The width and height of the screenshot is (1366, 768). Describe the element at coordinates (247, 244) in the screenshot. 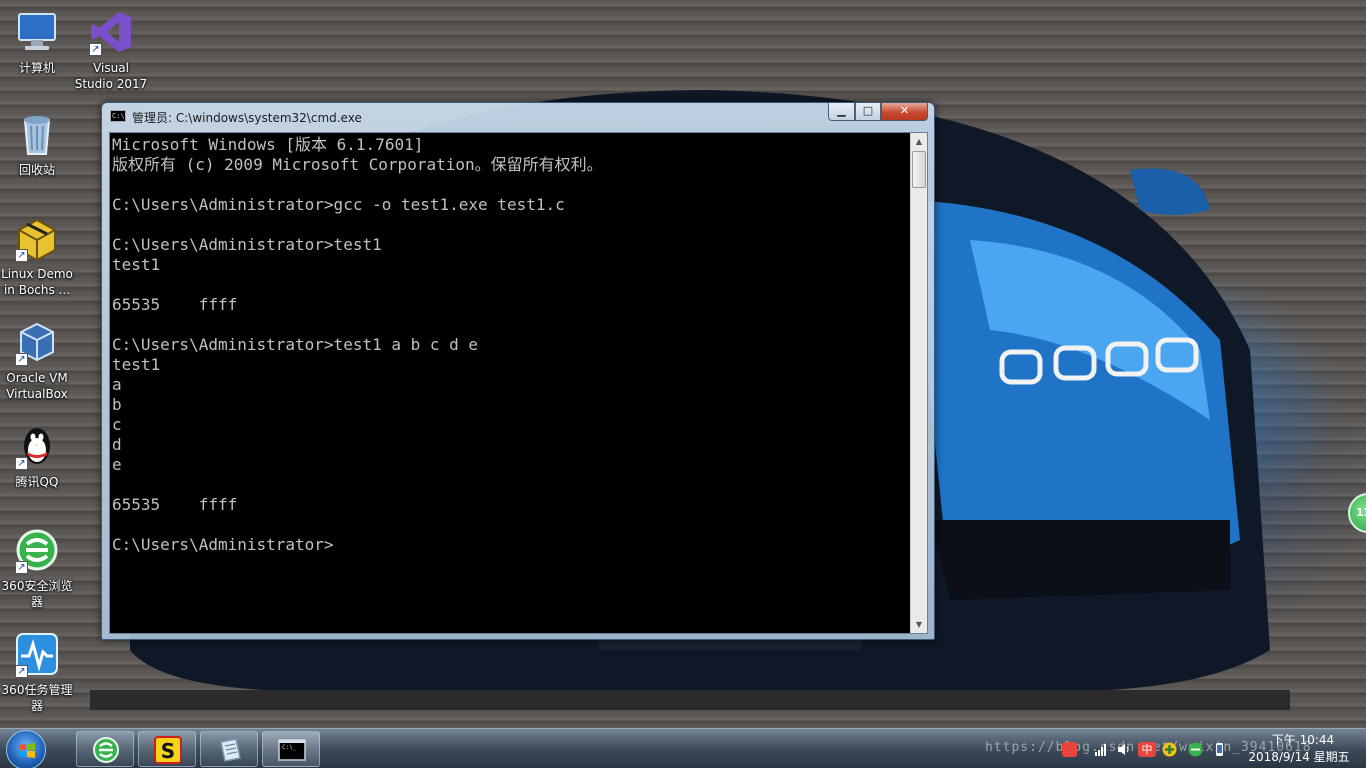

I see `console-line: C:\Users\Administrator>test1` at that location.